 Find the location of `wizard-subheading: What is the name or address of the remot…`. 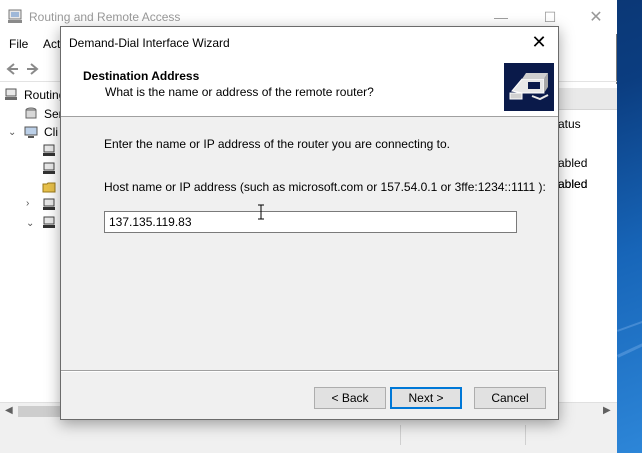

wizard-subheading: What is the name or address of the remot… is located at coordinates (239, 92).